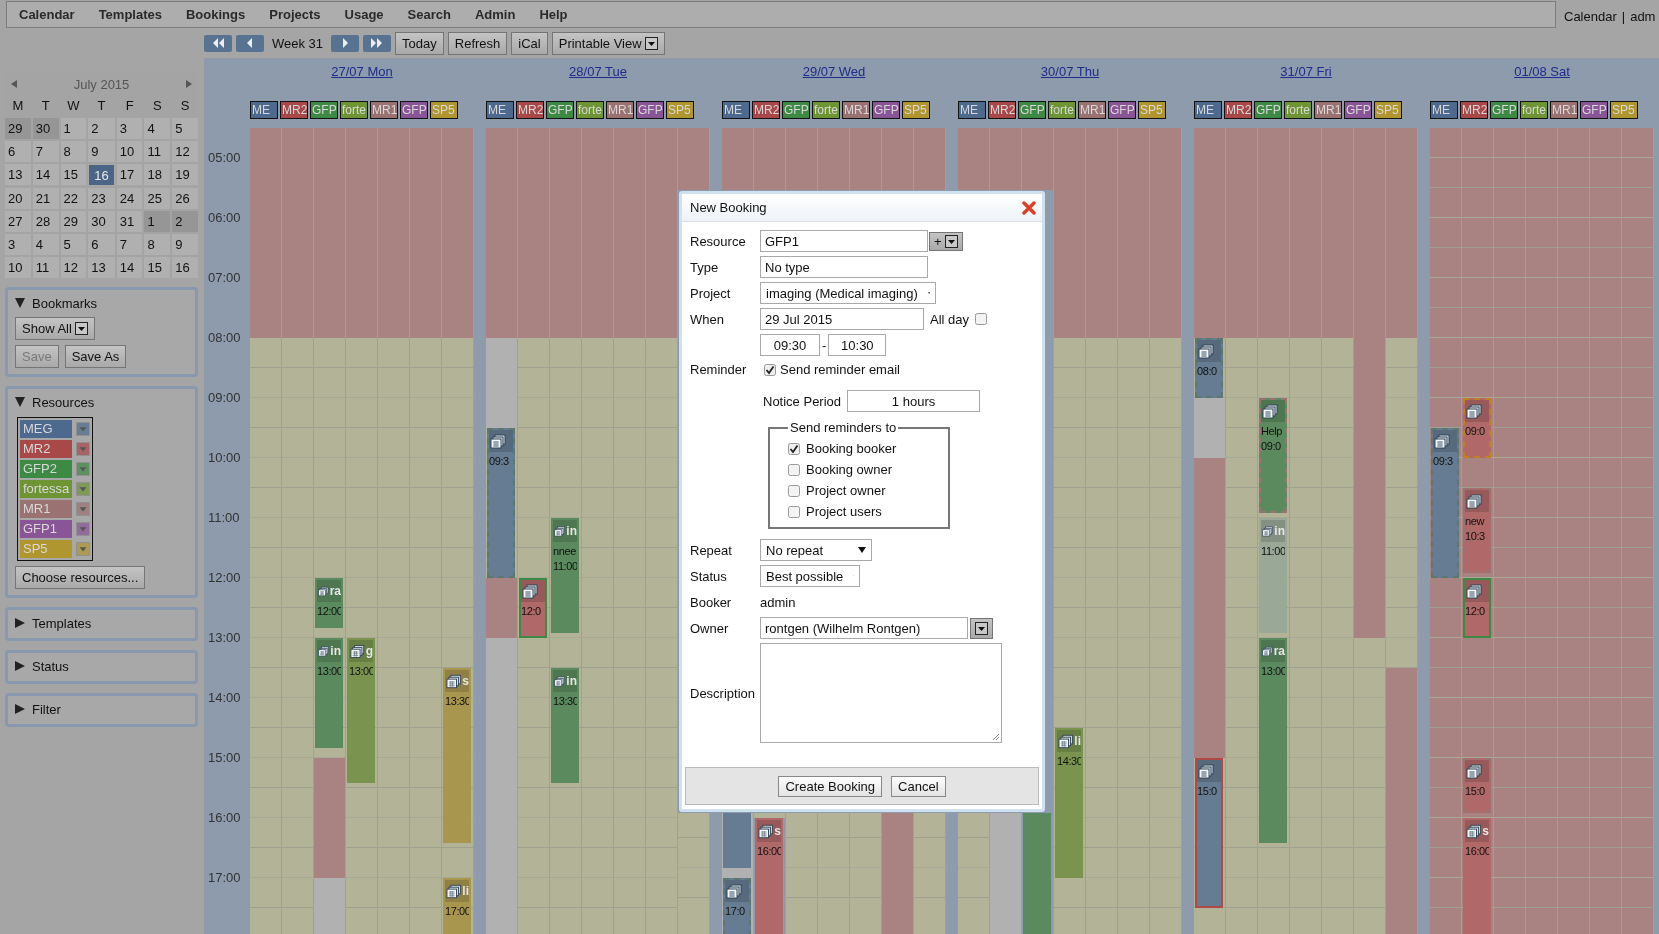  What do you see at coordinates (711, 550) in the screenshot?
I see `field-label: Repeat` at bounding box center [711, 550].